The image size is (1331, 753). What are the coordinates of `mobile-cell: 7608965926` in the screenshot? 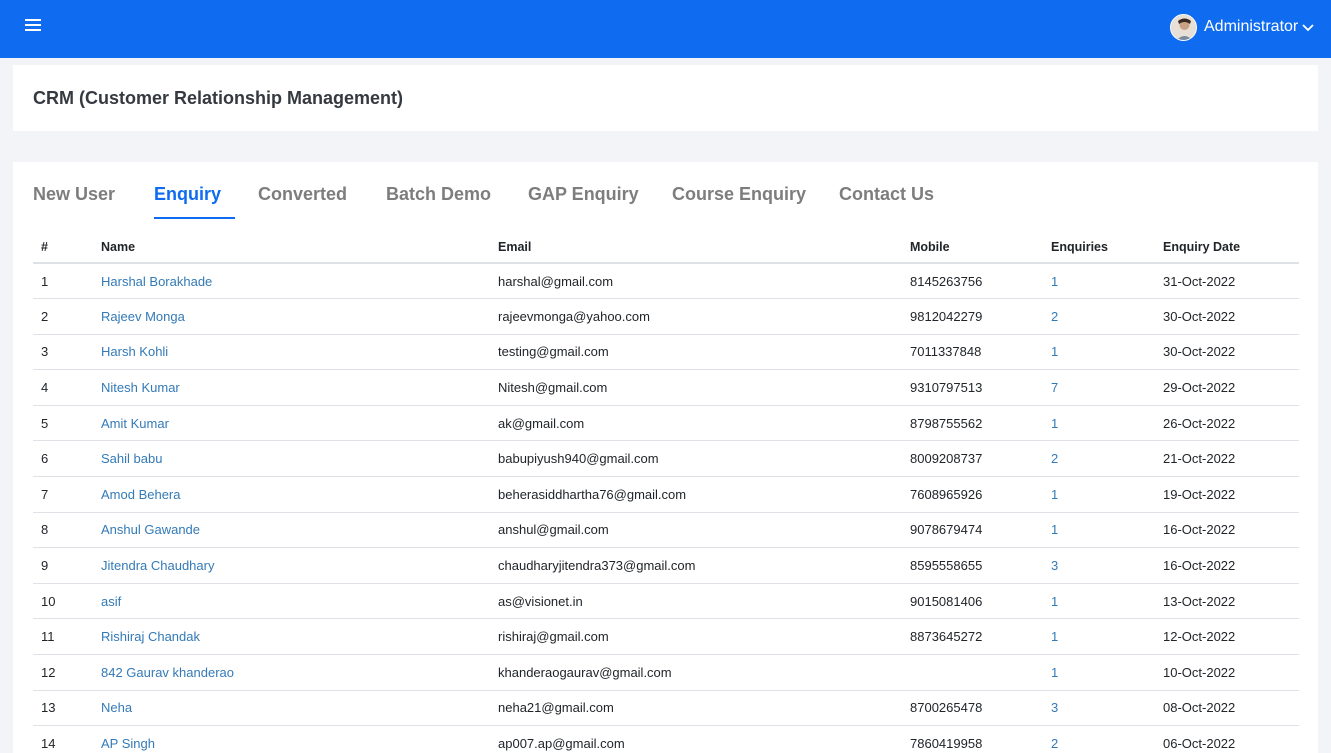 It's located at (972, 494).